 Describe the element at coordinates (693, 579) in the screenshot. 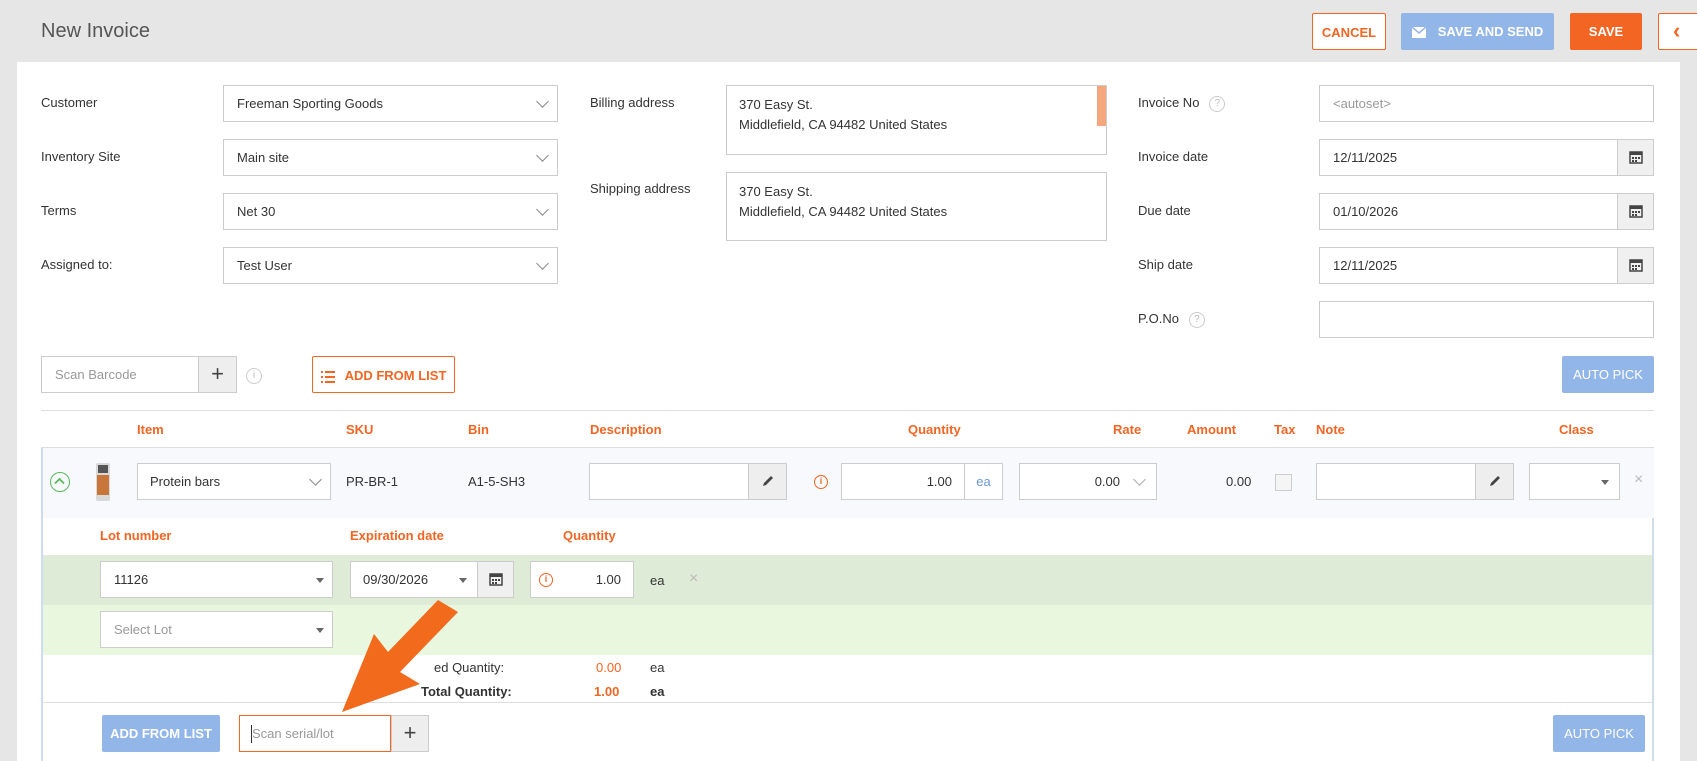

I see `remove-lot-icon: ×` at that location.